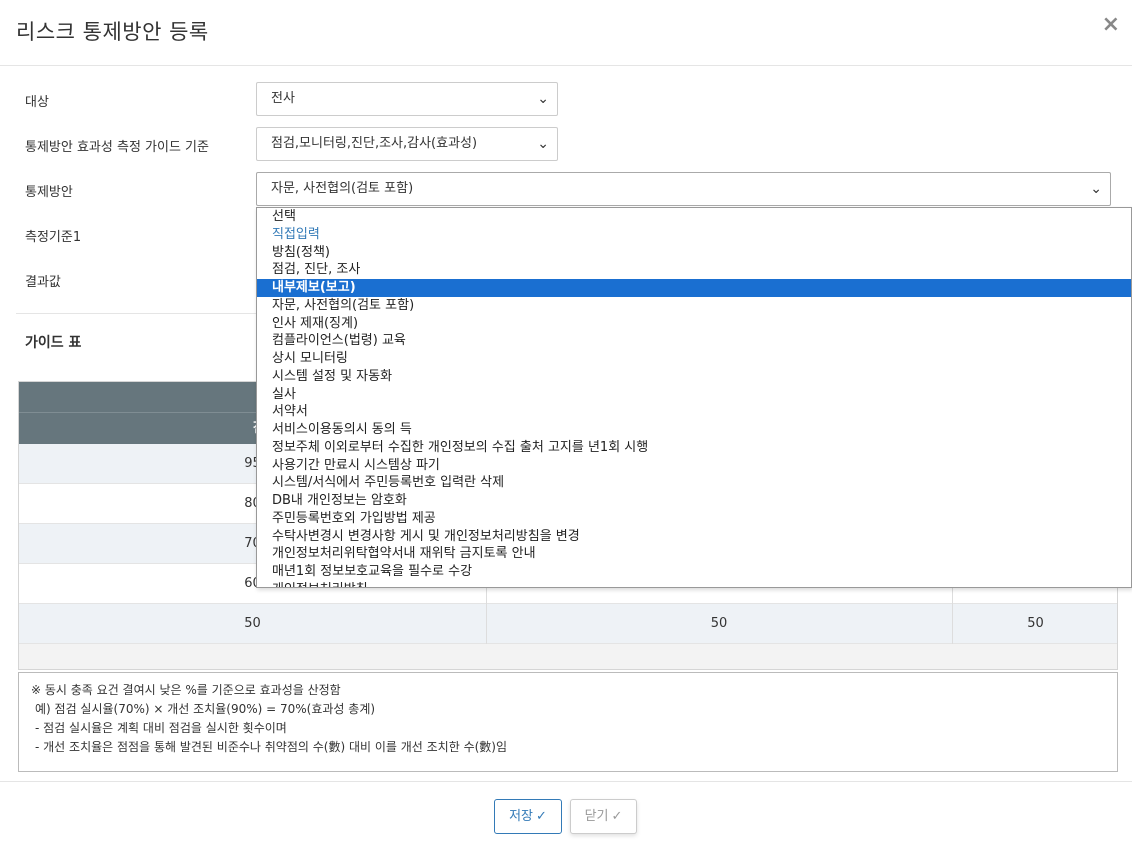  What do you see at coordinates (694, 377) in the screenshot?
I see `dropdown-option: 시스템 설정 및 자동화` at bounding box center [694, 377].